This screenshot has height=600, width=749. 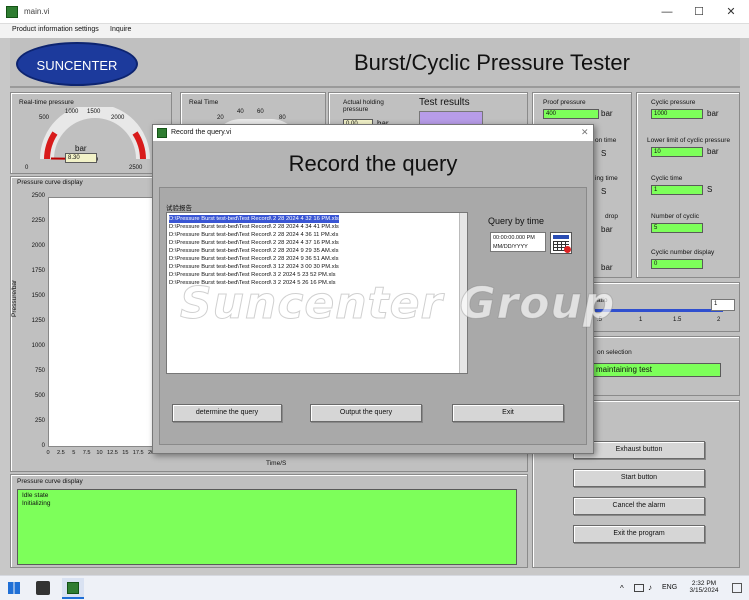 I want to click on menu-item-product-settings: Product information settings, so click(x=55, y=29).